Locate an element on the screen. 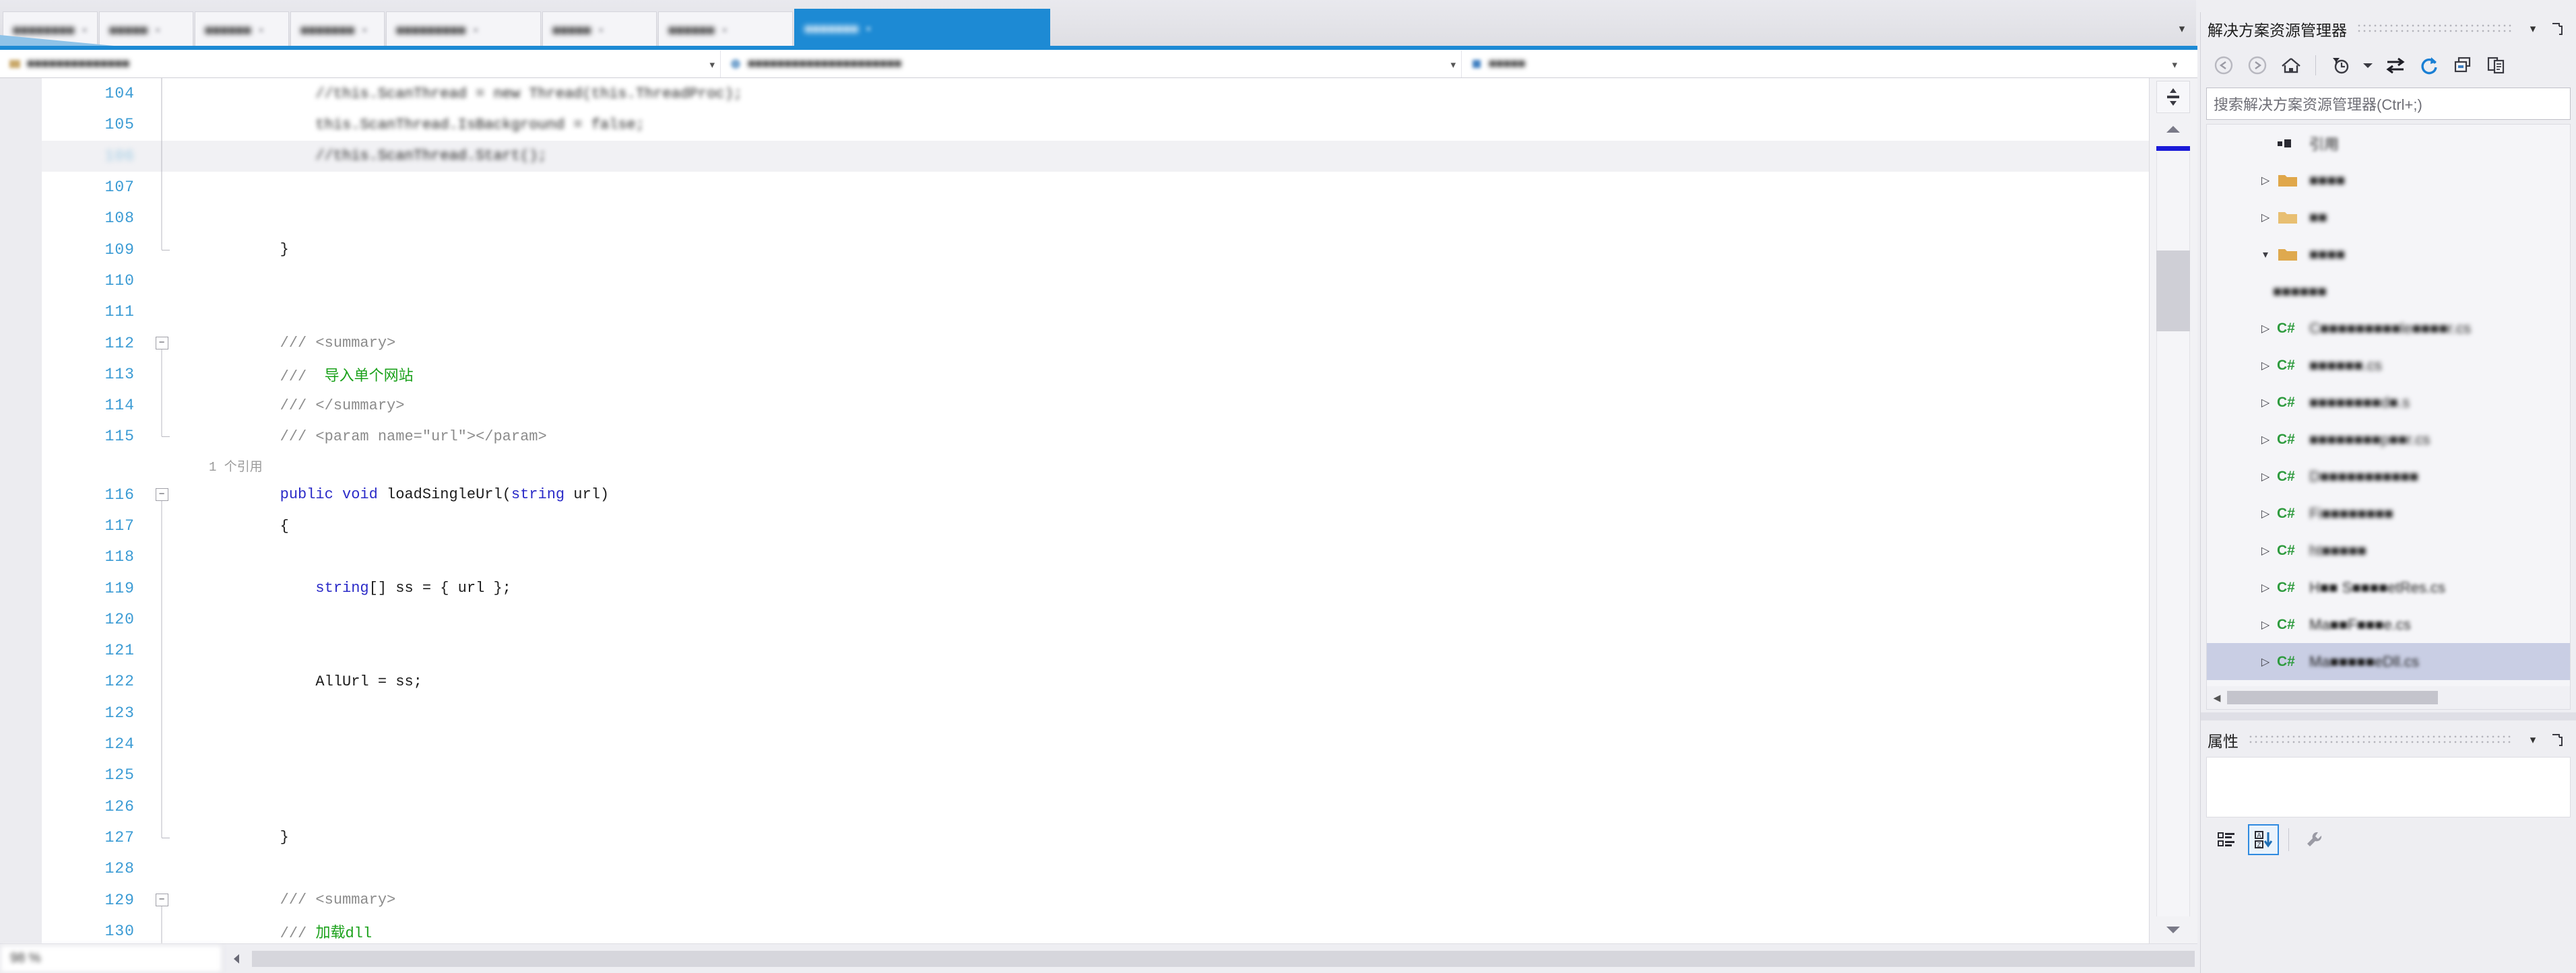 This screenshot has width=2576, height=973. tree-item-file-selected: ▷ C# Ma■■■■■eDll.cs is located at coordinates (2388, 661).